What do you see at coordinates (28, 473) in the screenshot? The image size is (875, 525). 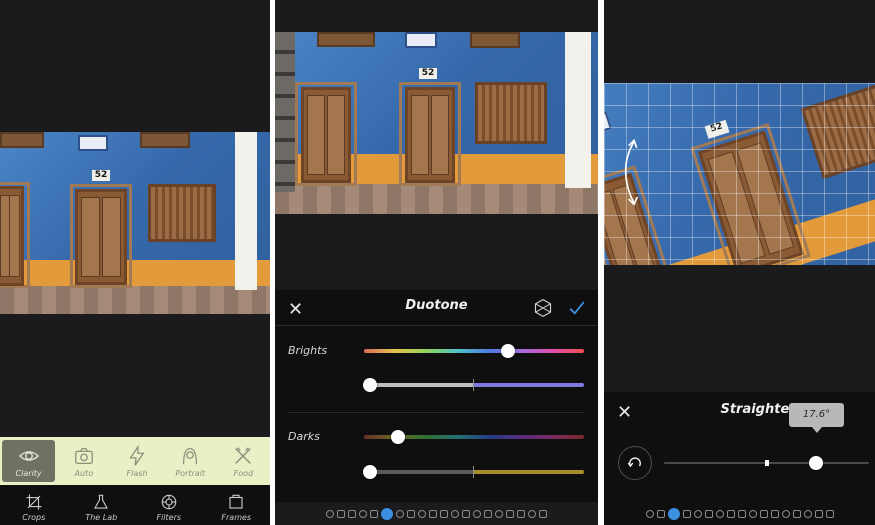 I see `filter-label: Clarity` at bounding box center [28, 473].